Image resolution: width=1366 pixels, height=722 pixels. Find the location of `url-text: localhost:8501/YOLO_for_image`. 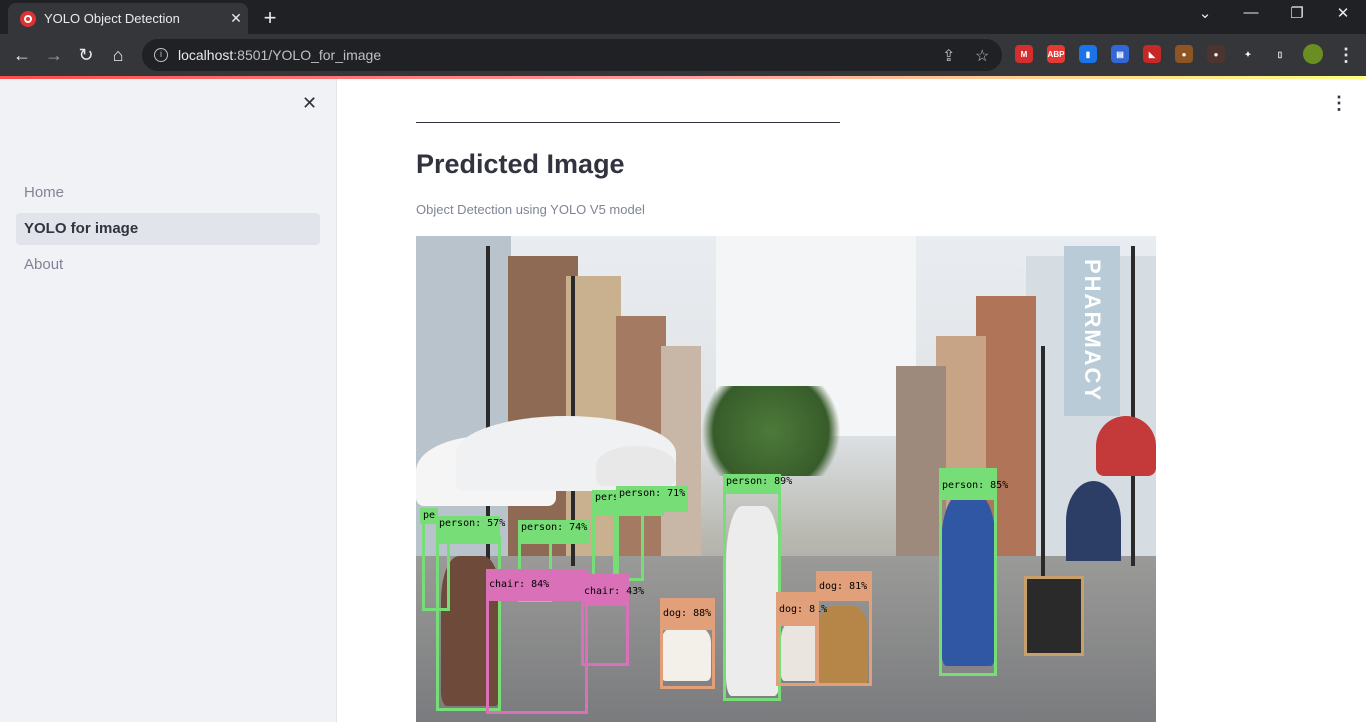

url-text: localhost:8501/YOLO_for_image is located at coordinates (280, 55).